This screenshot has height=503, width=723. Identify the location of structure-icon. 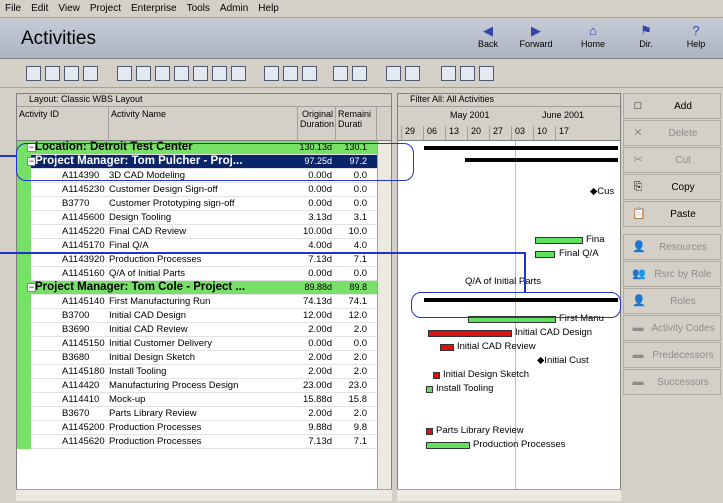
(90, 73).